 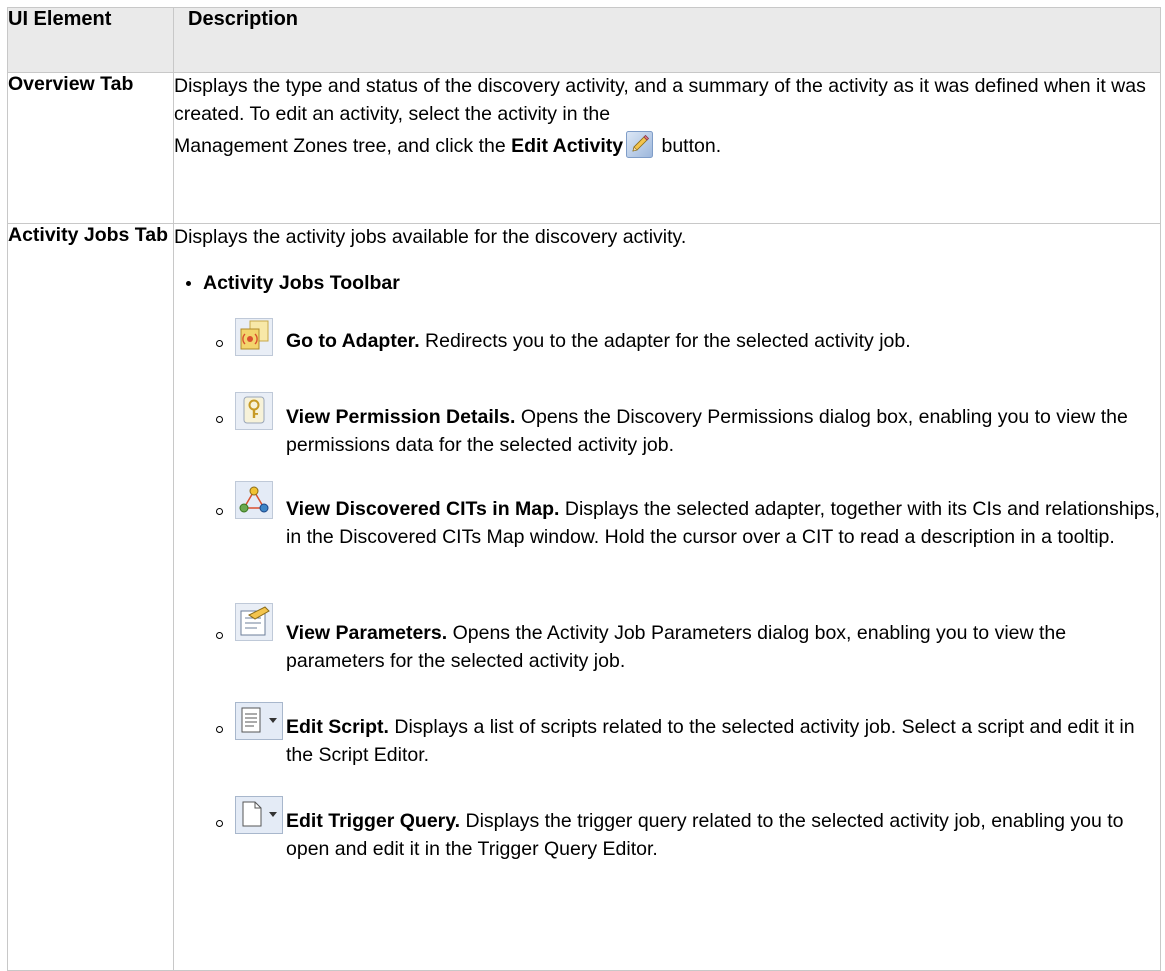 What do you see at coordinates (353, 340) in the screenshot?
I see `go-to-adapter-title: Go to Adapter.` at bounding box center [353, 340].